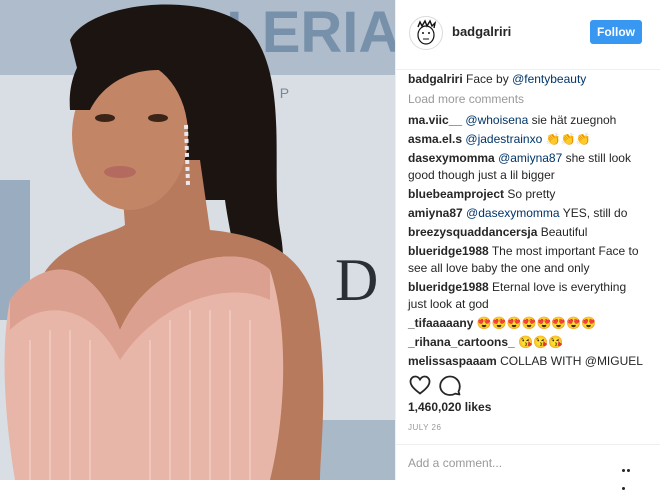  What do you see at coordinates (449, 407) in the screenshot?
I see `likes-count: 1,460,020 likes` at bounding box center [449, 407].